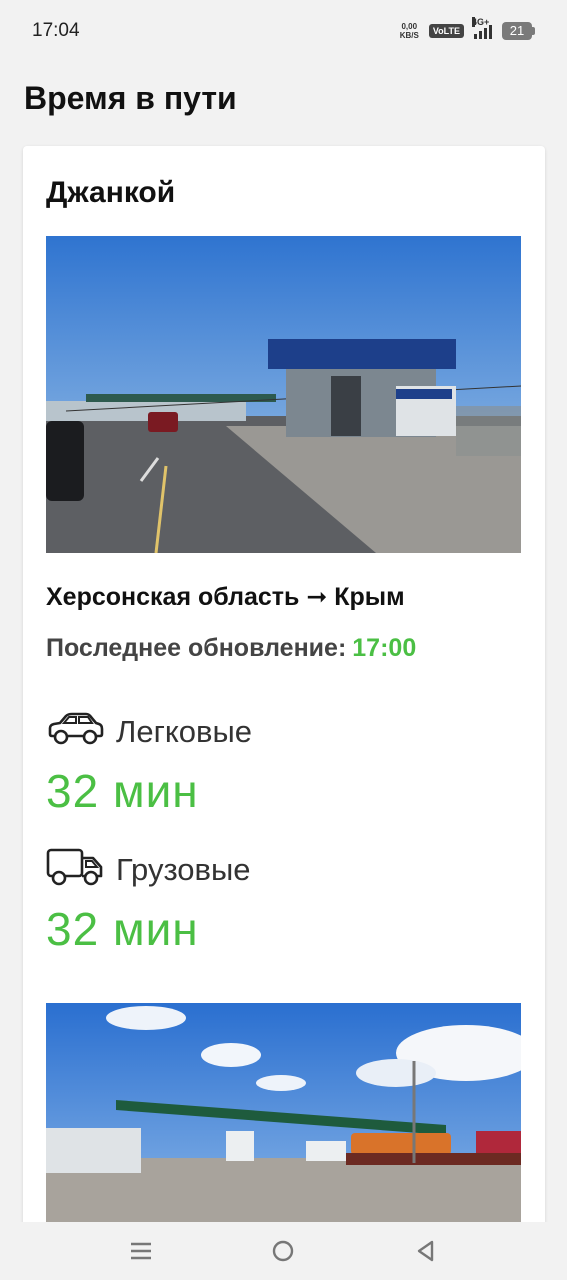 Image resolution: width=567 pixels, height=1280 pixels. I want to click on battery-icon: 21, so click(518, 31).